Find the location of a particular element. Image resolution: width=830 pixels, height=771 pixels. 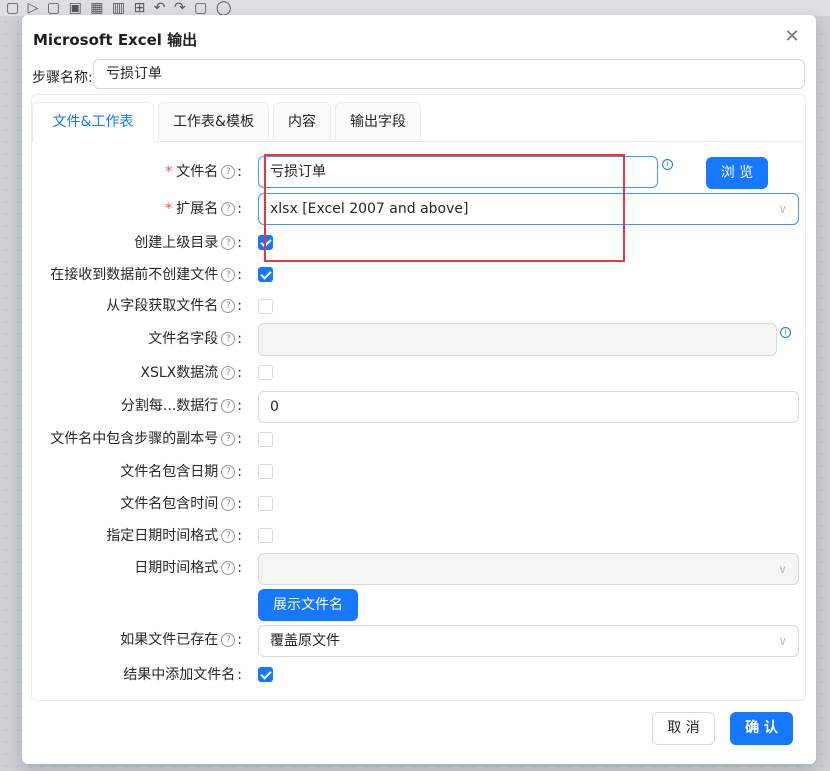

specify-datetime-format-label: 指定日期时间格式?: is located at coordinates (174, 536).